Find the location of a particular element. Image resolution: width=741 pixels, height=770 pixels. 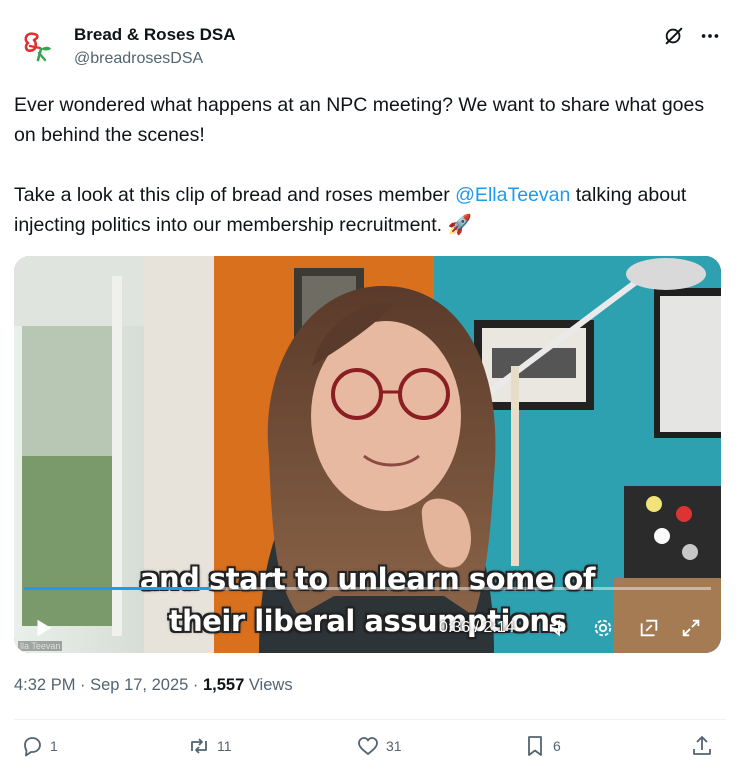

bookmark-icon is located at coordinates (535, 746).